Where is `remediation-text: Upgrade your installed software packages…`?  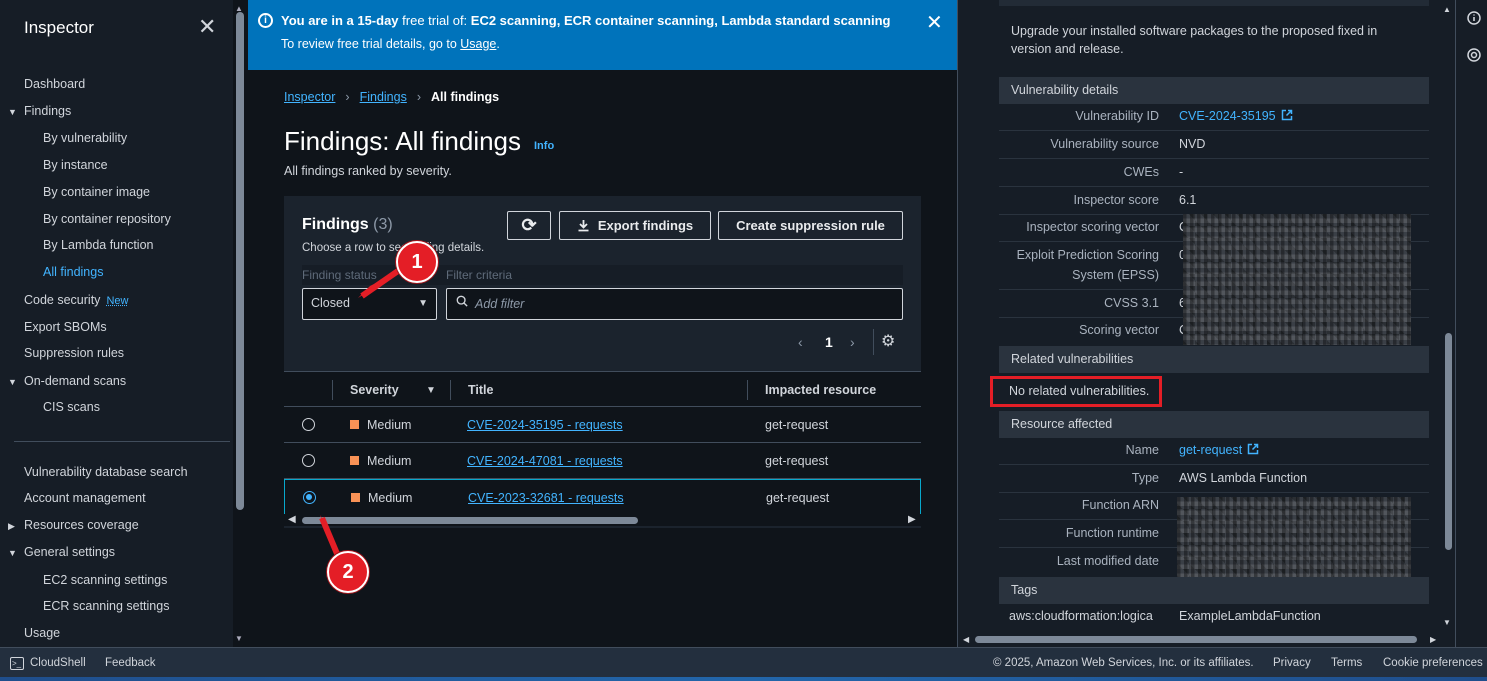
remediation-text: Upgrade your installed software packages… is located at coordinates (1194, 40).